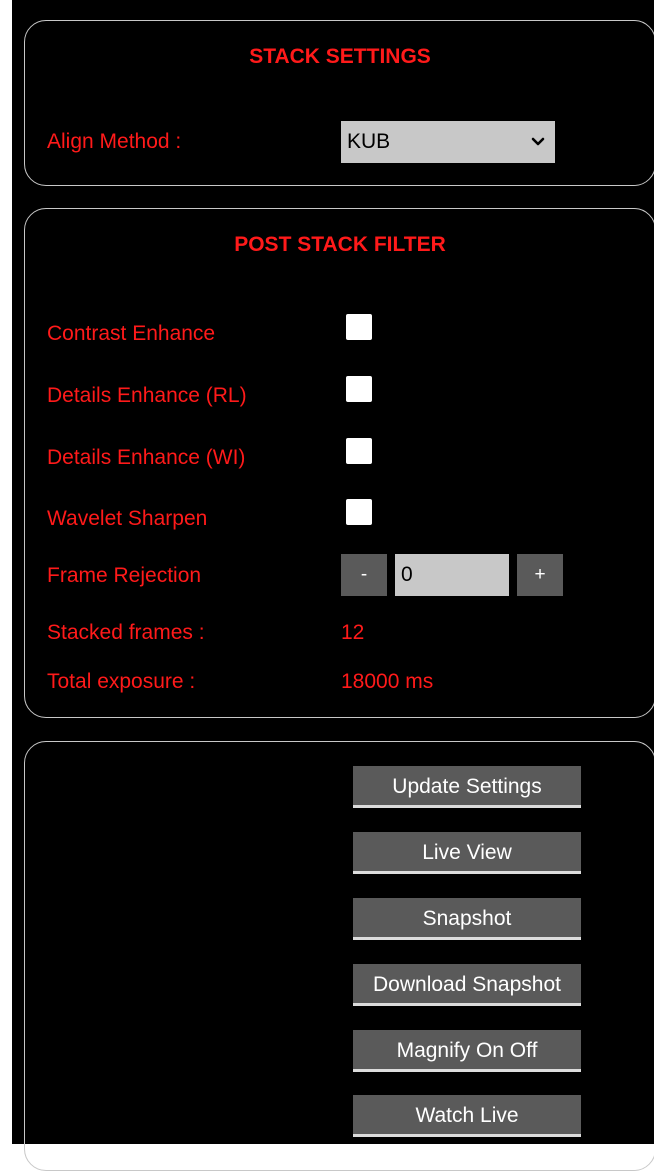 The width and height of the screenshot is (654, 1171). What do you see at coordinates (452, 575) in the screenshot?
I see `frame-rejection-input: 0` at bounding box center [452, 575].